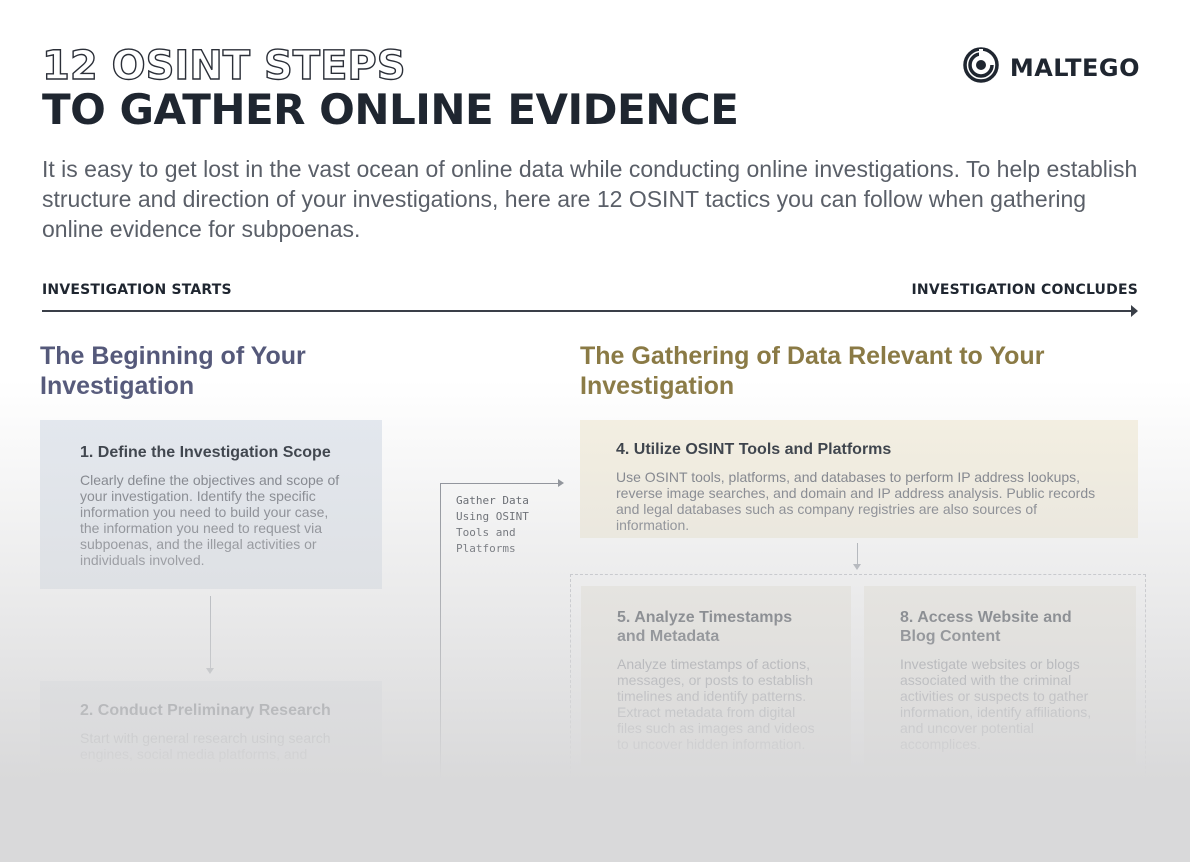 Image resolution: width=1190 pixels, height=862 pixels. Describe the element at coordinates (561, 483) in the screenshot. I see `arrow-right-icon` at that location.